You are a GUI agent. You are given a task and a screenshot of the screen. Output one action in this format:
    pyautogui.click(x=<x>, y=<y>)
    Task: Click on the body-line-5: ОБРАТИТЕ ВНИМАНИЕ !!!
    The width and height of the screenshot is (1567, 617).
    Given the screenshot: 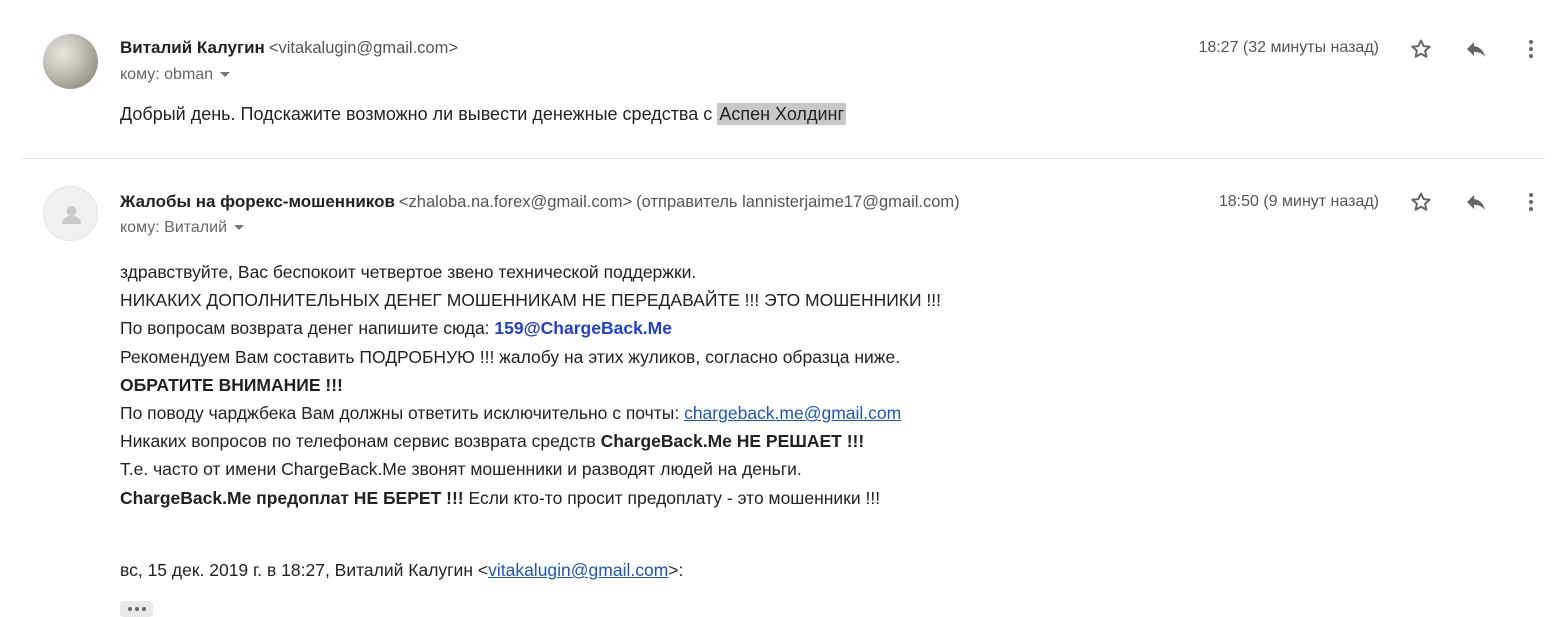 What is the action you would take?
    pyautogui.click(x=231, y=384)
    